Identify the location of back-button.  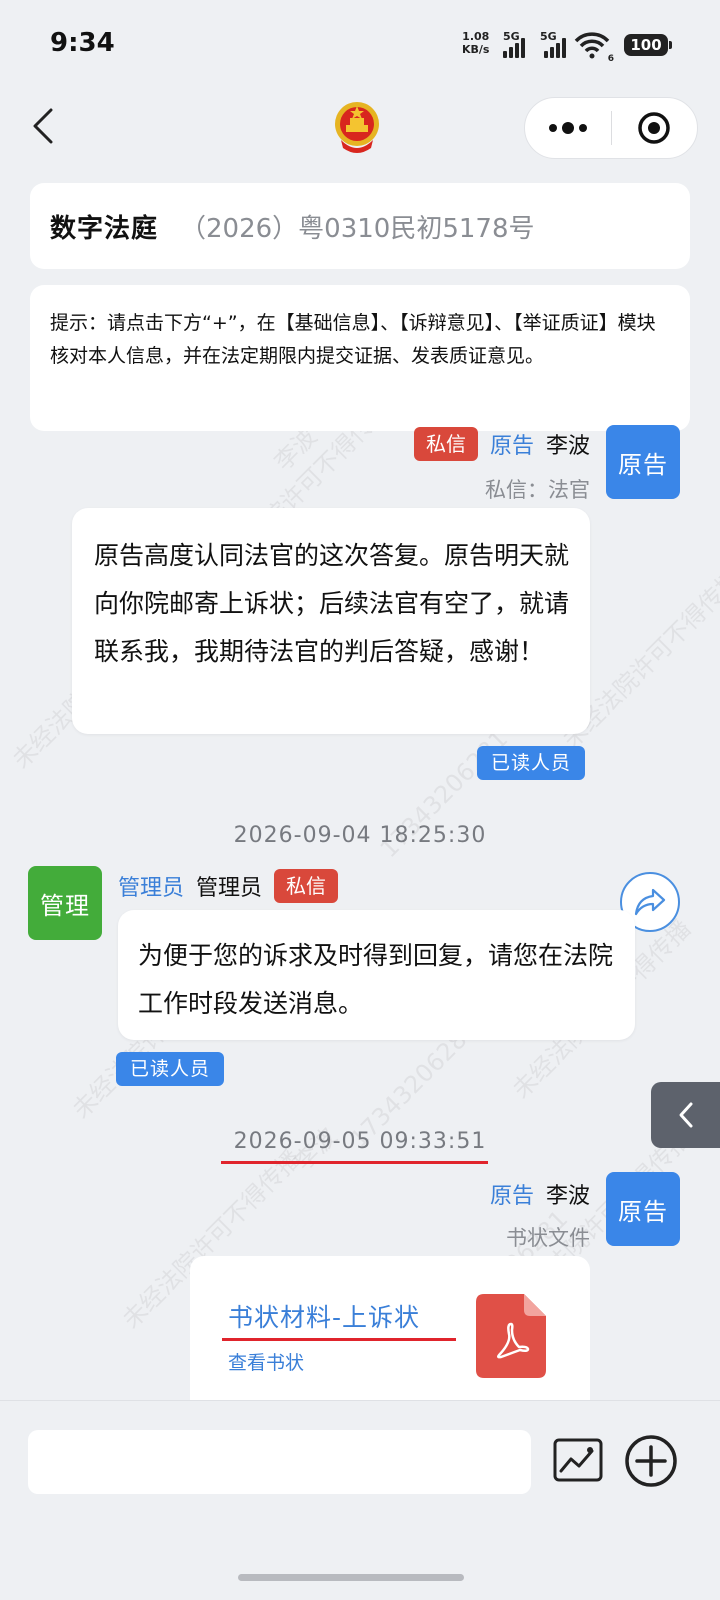
(43, 126).